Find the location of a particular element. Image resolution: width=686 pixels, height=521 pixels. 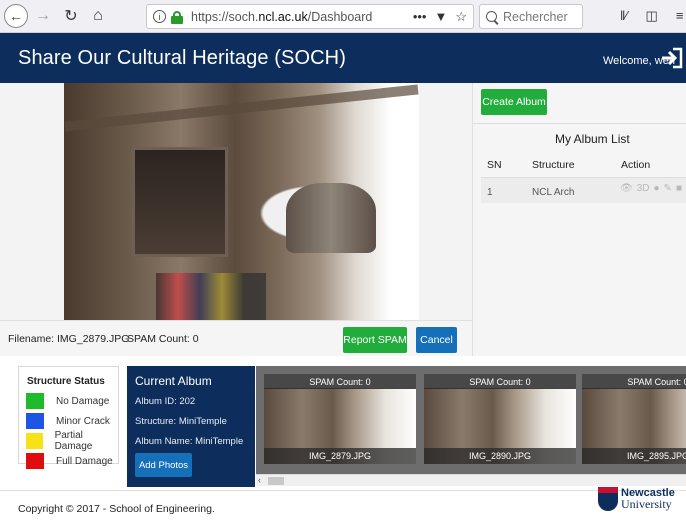

back-arrow-icon: ← is located at coordinates (16, 16).